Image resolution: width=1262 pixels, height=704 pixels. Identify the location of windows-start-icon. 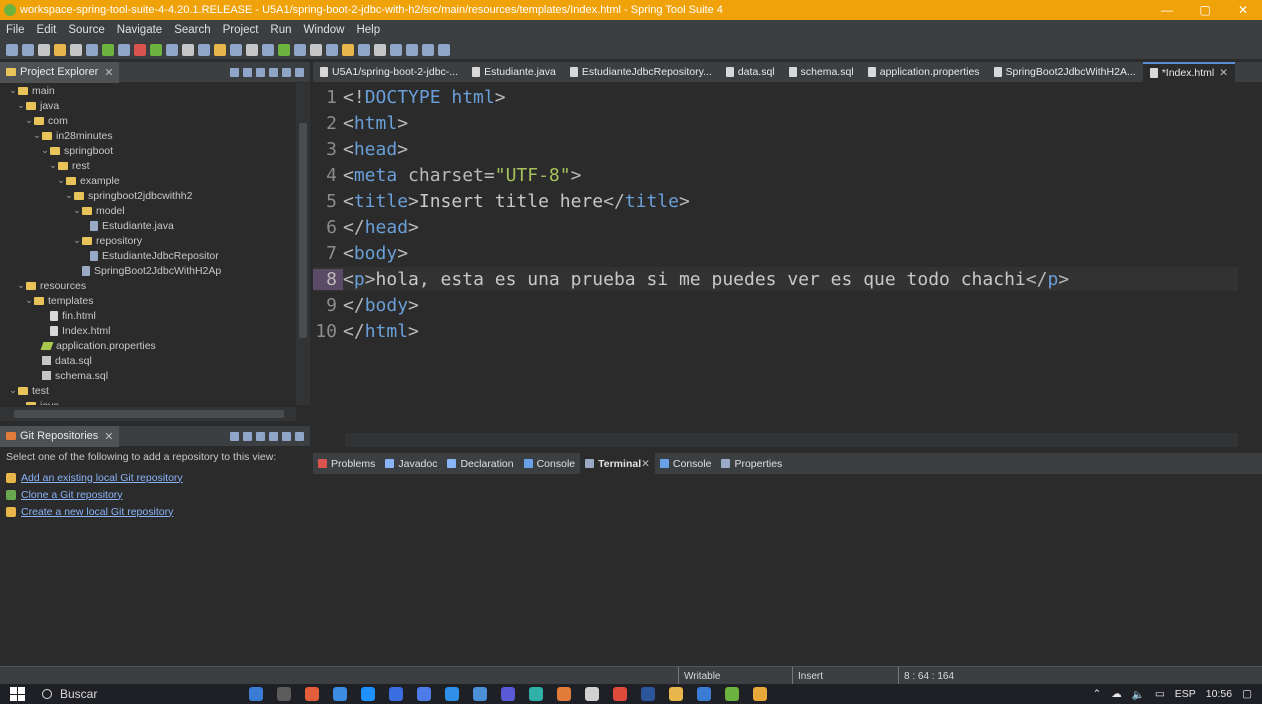
(18, 694).